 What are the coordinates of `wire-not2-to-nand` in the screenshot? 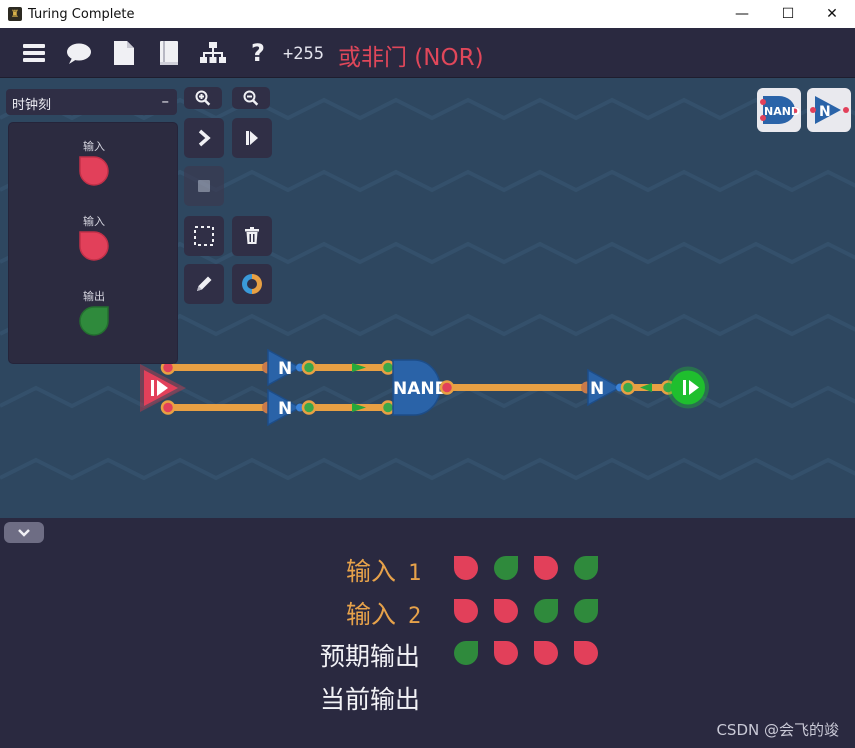 It's located at (348, 407).